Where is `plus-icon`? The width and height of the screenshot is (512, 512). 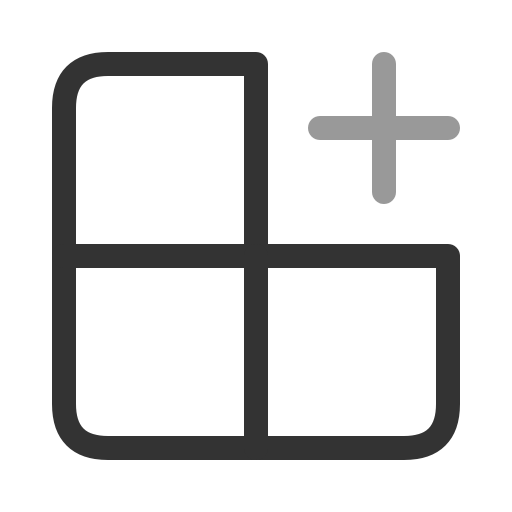
plus-icon is located at coordinates (384, 128).